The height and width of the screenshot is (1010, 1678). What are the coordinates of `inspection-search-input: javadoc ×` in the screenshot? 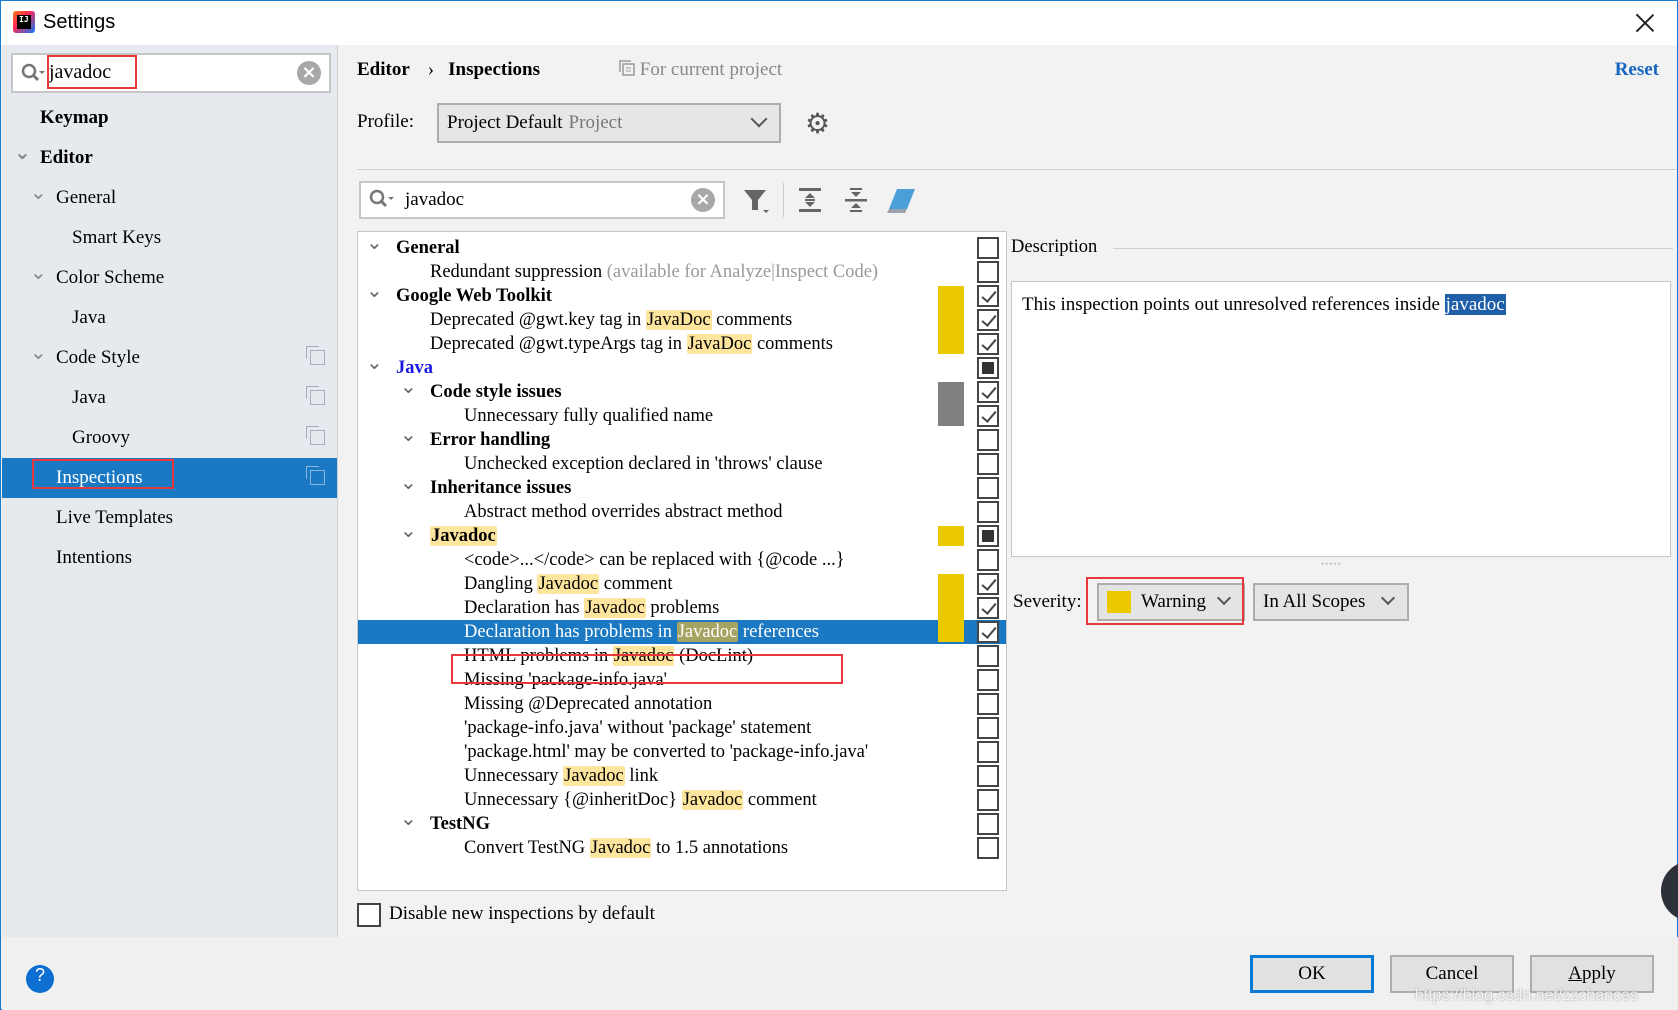 It's located at (542, 200).